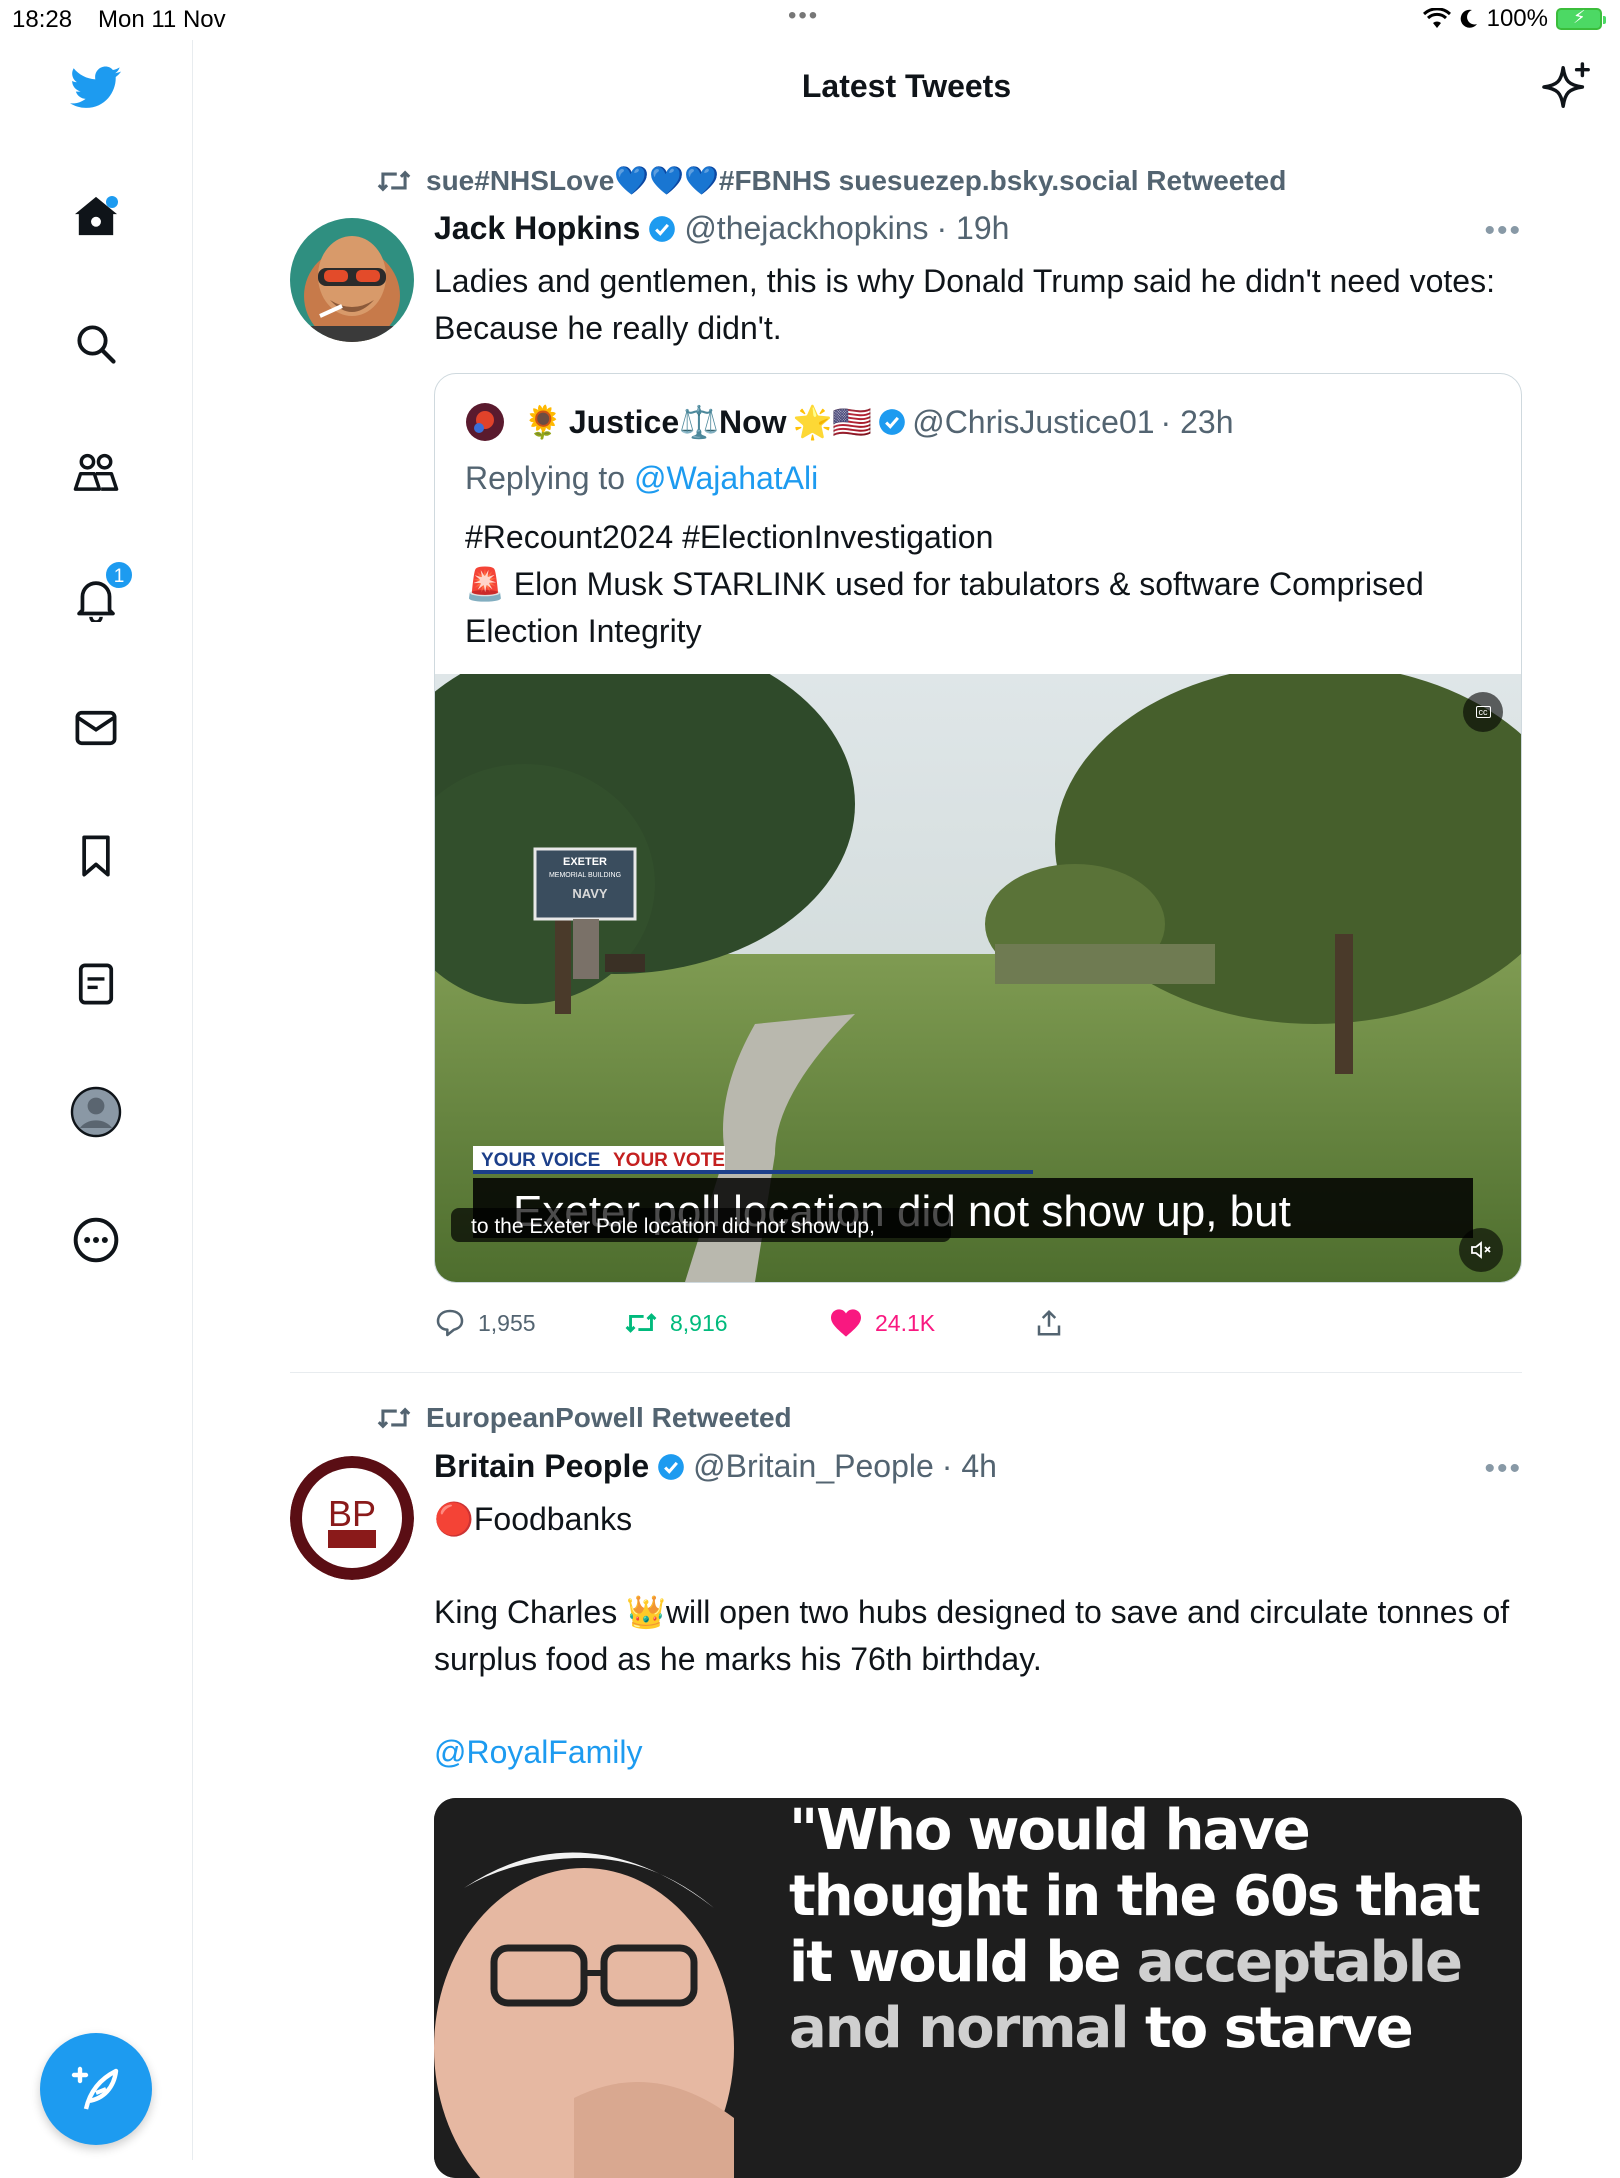  I want to click on tweet-text-line: 🔴Foodbanks, so click(533, 1519).